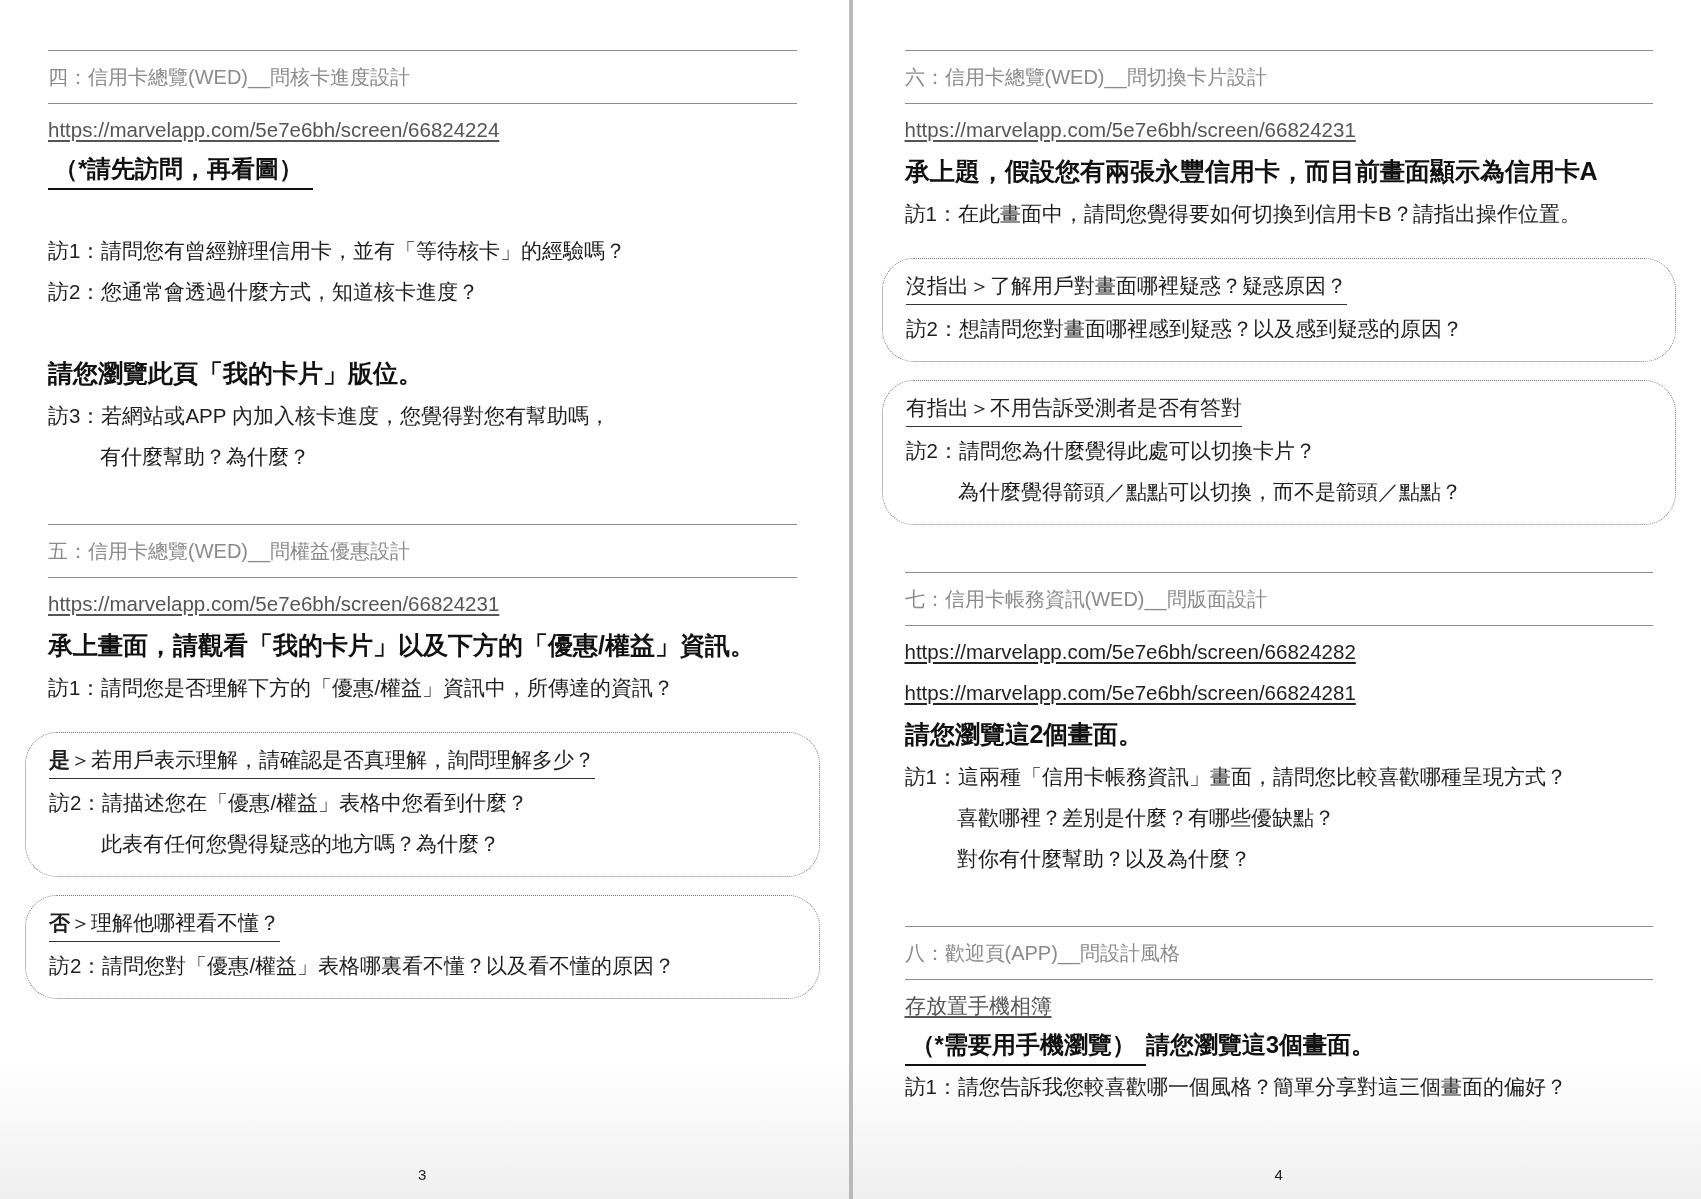 The height and width of the screenshot is (1199, 1701). I want to click on section-heading: 六：信用卡總覽(WED)__問切換卡片設計, so click(1278, 77).